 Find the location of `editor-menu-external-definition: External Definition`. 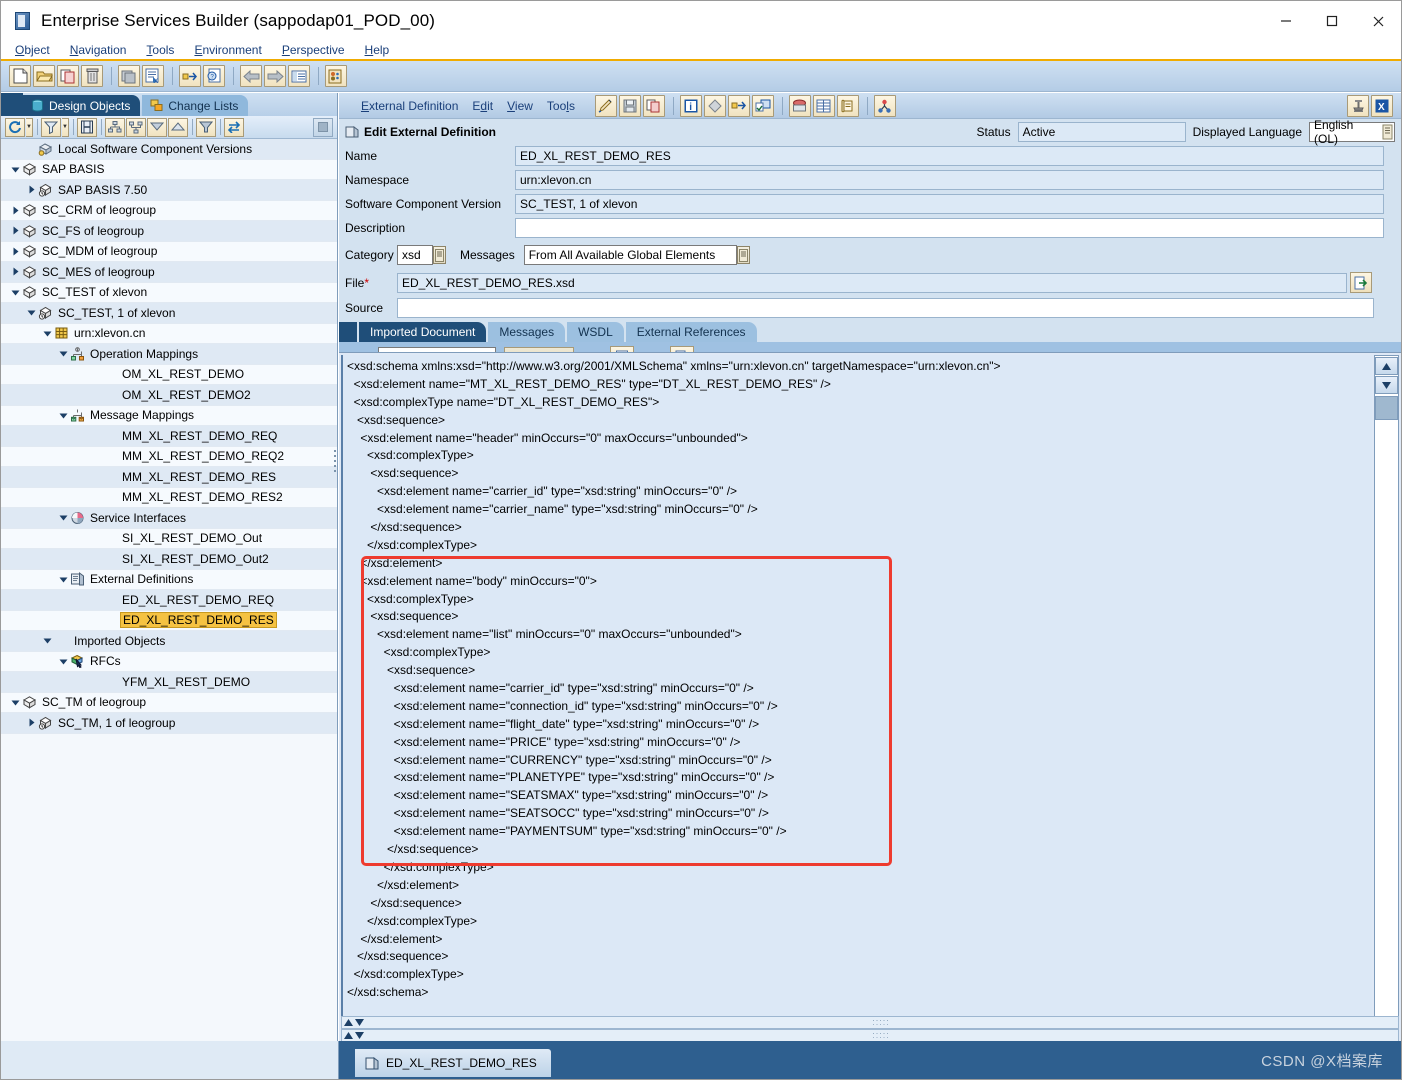

editor-menu-external-definition: External Definition is located at coordinates (409, 106).